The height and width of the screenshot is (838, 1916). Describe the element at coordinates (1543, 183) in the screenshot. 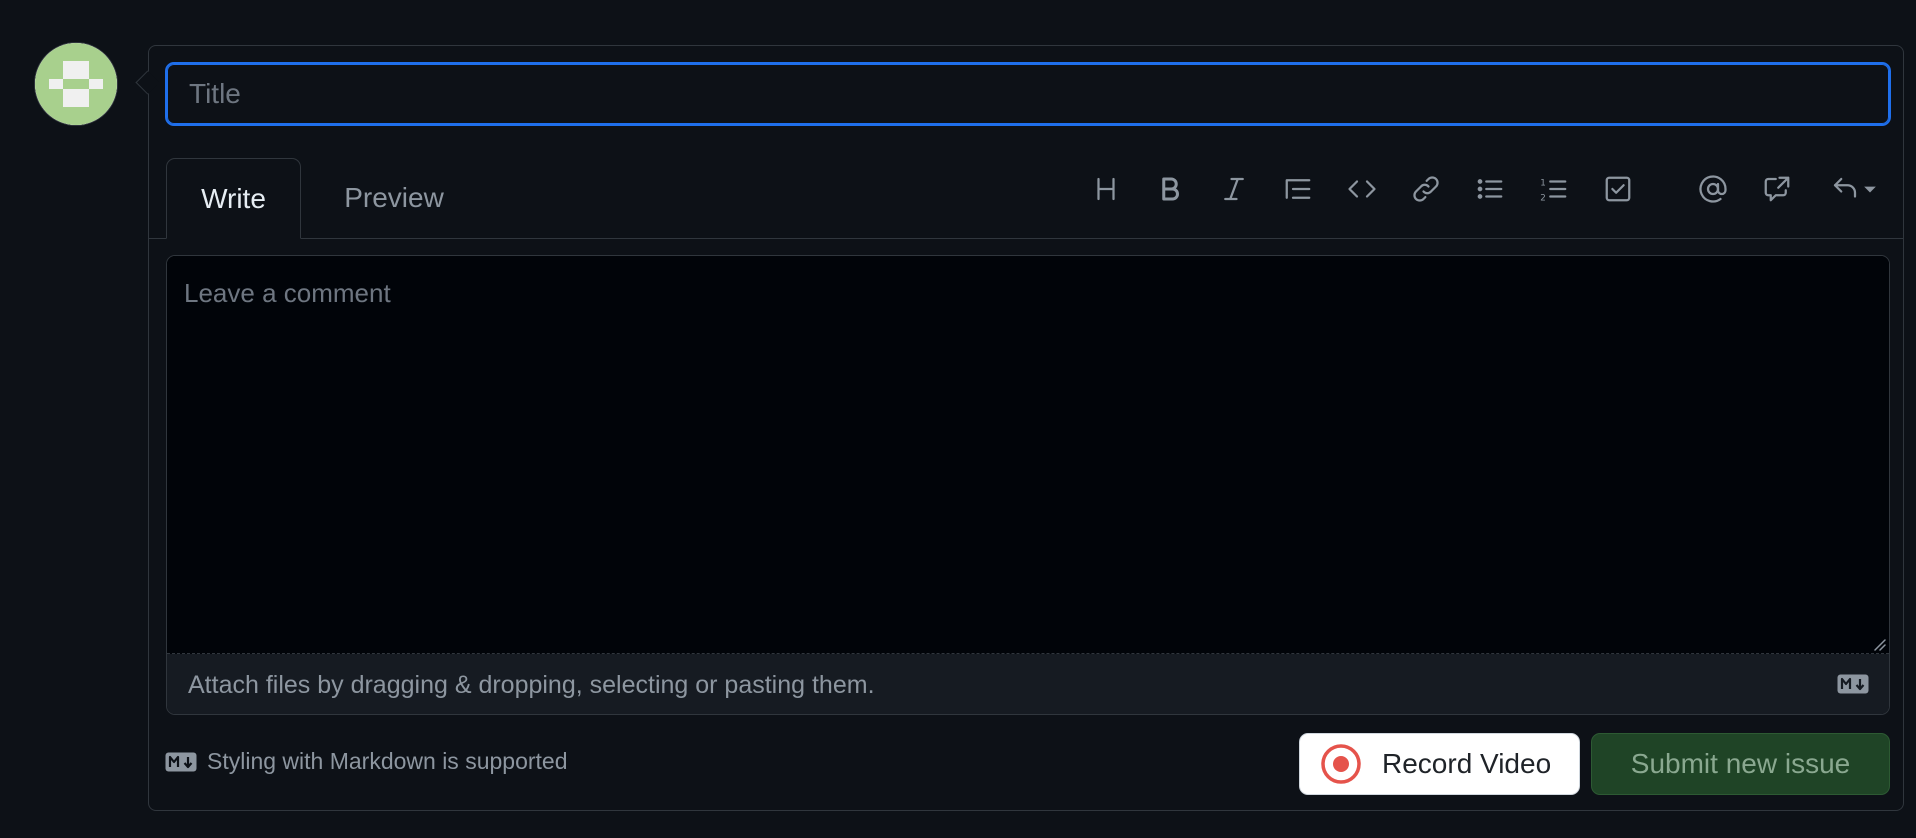

I see `svg-text: 1` at that location.